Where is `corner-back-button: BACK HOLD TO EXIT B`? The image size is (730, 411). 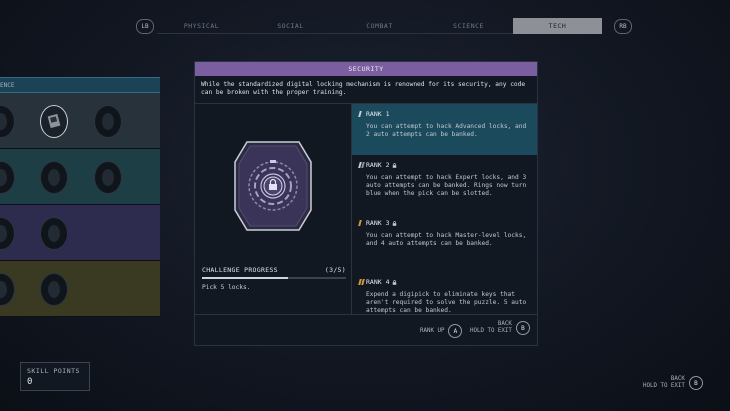
corner-back-button: BACK HOLD TO EXIT B is located at coordinates (673, 383).